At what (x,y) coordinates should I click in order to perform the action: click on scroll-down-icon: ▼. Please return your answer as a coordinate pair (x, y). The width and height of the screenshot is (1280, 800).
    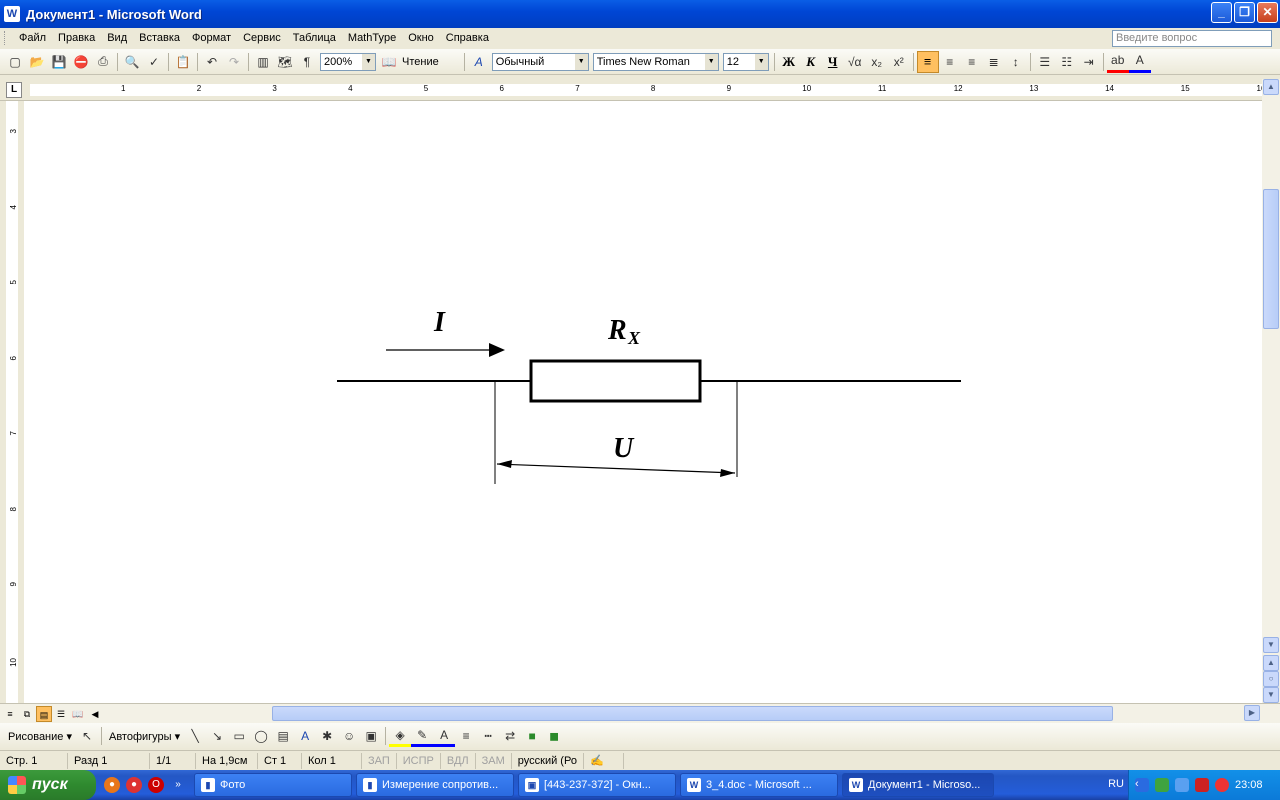
    Looking at the image, I should click on (1271, 645).